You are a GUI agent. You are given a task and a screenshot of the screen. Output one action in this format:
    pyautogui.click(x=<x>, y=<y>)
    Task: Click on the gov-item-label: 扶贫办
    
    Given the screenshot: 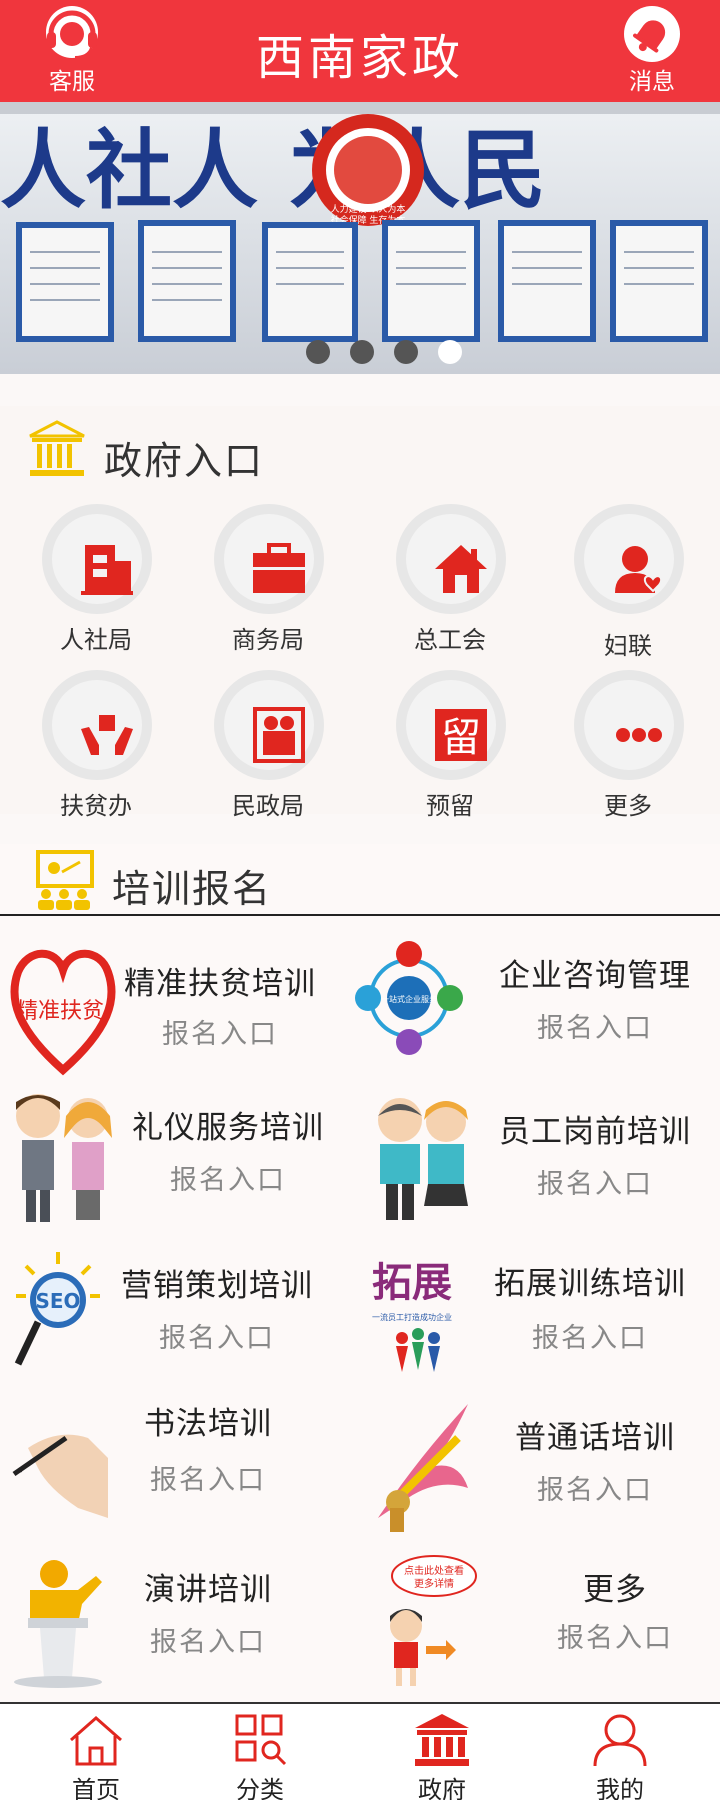 What is the action you would take?
    pyautogui.click(x=96, y=806)
    